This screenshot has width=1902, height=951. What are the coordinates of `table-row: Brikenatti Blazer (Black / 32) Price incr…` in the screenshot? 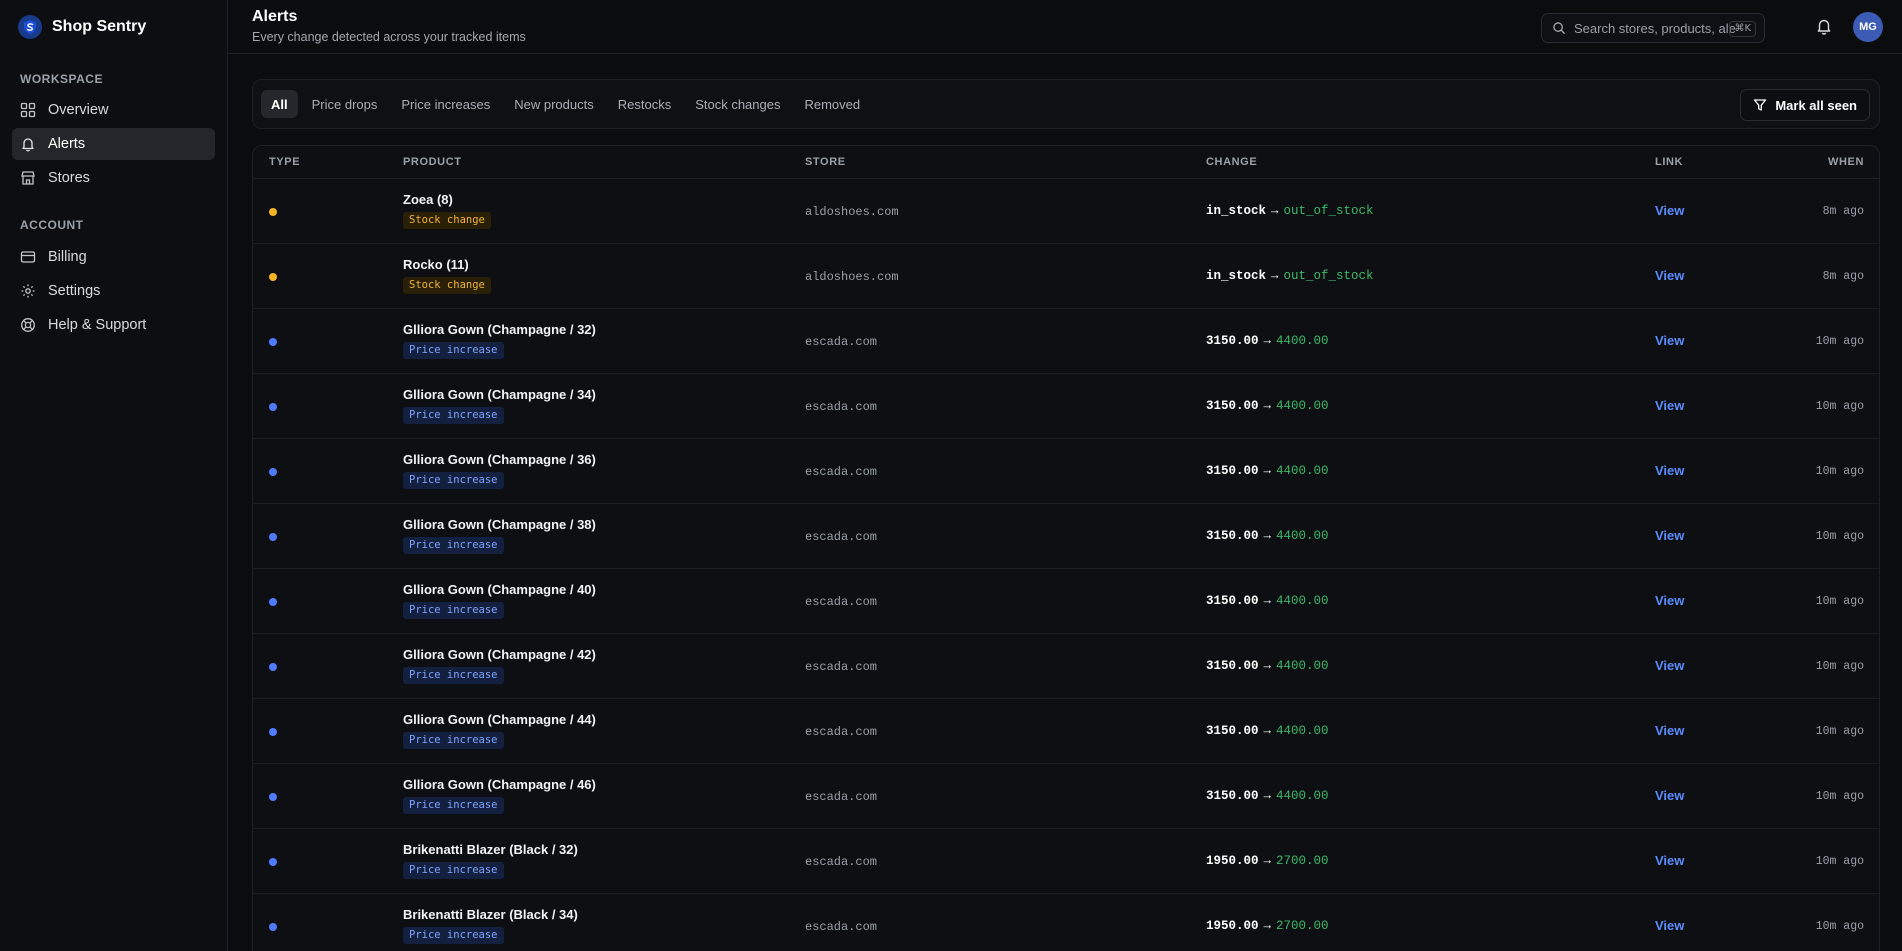 It's located at (1066, 861).